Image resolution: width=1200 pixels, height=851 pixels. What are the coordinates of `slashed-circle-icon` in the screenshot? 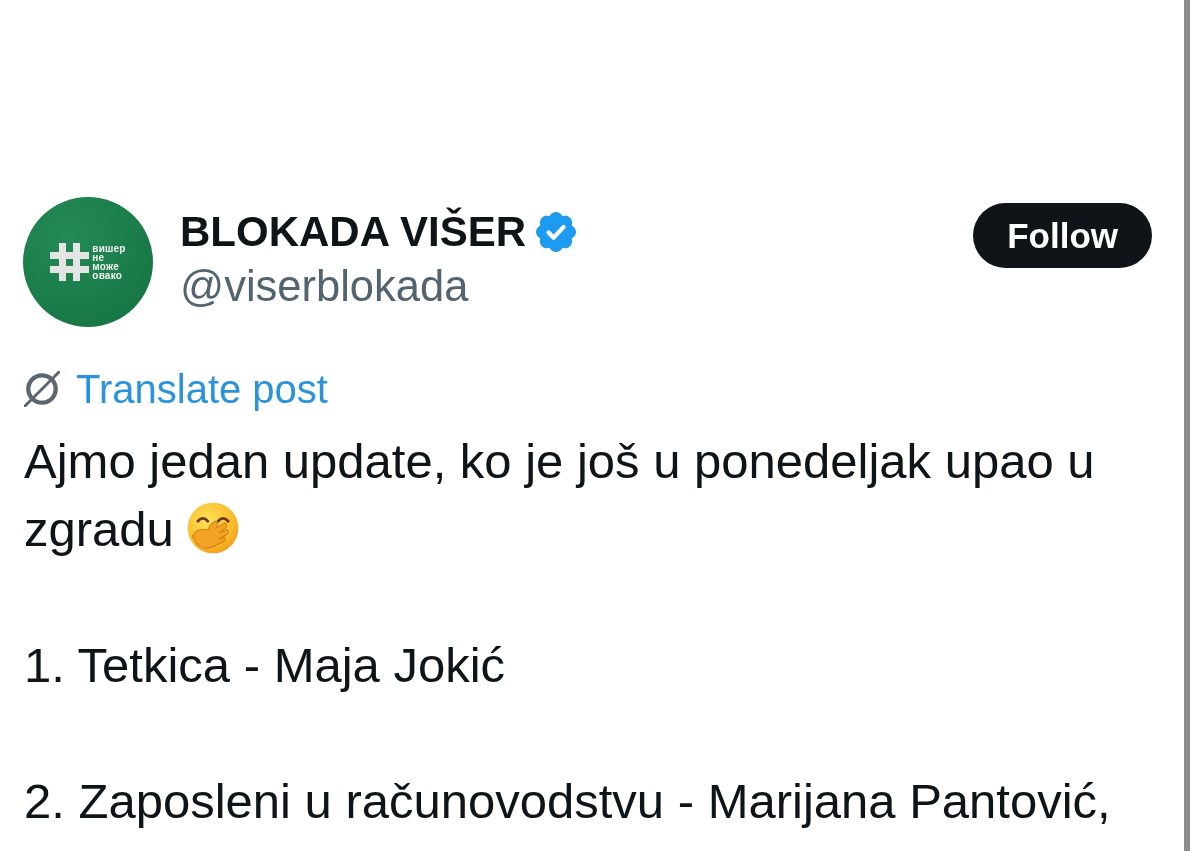 It's located at (42, 389).